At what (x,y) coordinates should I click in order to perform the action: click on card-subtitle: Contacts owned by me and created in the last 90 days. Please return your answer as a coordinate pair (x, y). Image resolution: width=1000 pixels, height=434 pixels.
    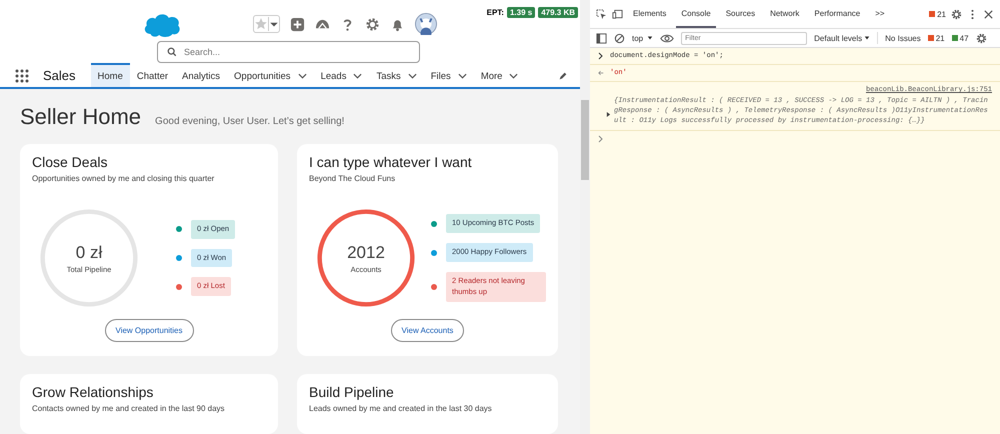
    Looking at the image, I should click on (129, 408).